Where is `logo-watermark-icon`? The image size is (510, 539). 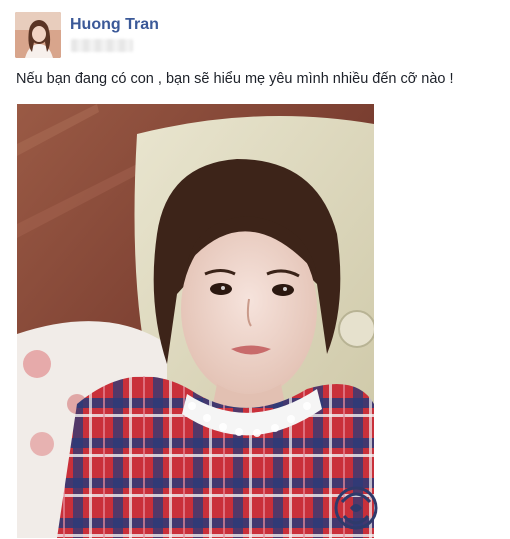 logo-watermark-icon is located at coordinates (356, 508).